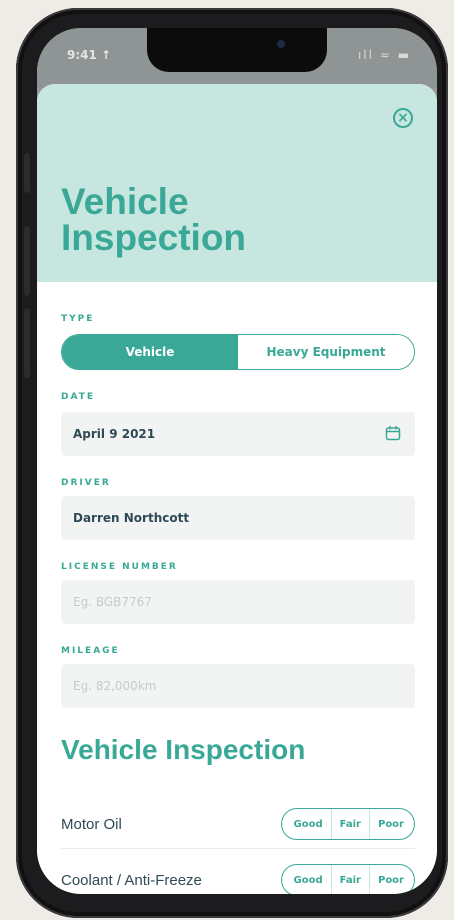 Image resolution: width=454 pixels, height=920 pixels. What do you see at coordinates (238, 434) in the screenshot?
I see `date-field: April 9 2021` at bounding box center [238, 434].